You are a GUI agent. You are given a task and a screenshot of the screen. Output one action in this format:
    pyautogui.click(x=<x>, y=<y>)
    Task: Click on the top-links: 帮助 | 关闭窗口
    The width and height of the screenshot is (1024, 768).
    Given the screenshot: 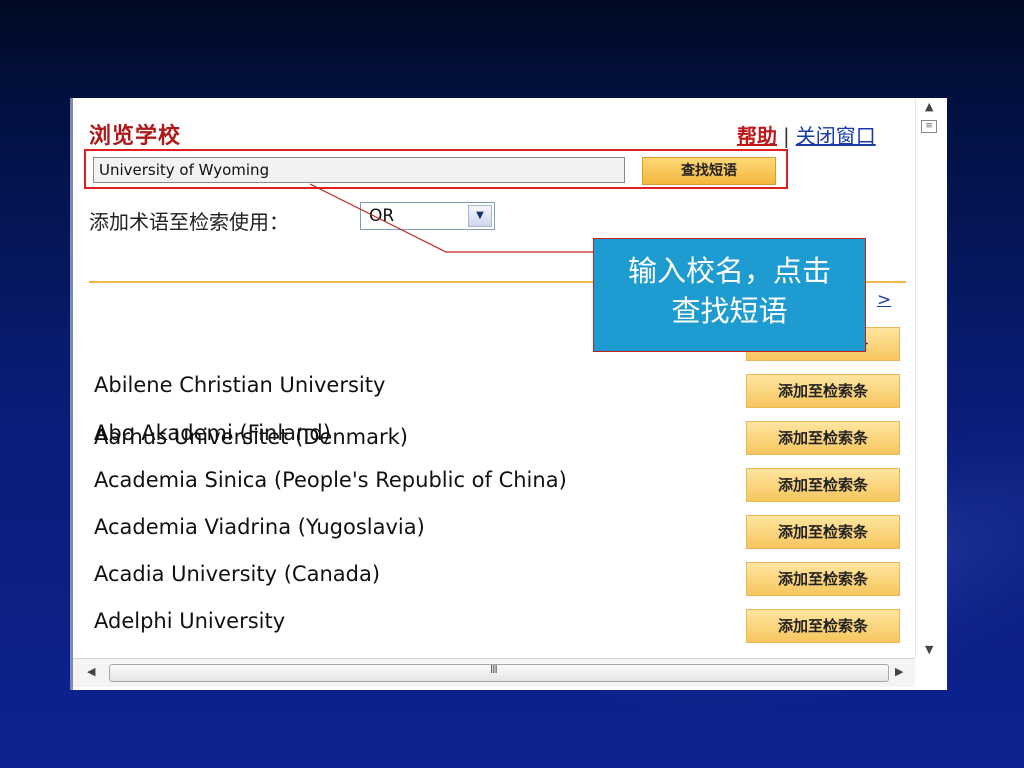 What is the action you would take?
    pyautogui.click(x=806, y=134)
    